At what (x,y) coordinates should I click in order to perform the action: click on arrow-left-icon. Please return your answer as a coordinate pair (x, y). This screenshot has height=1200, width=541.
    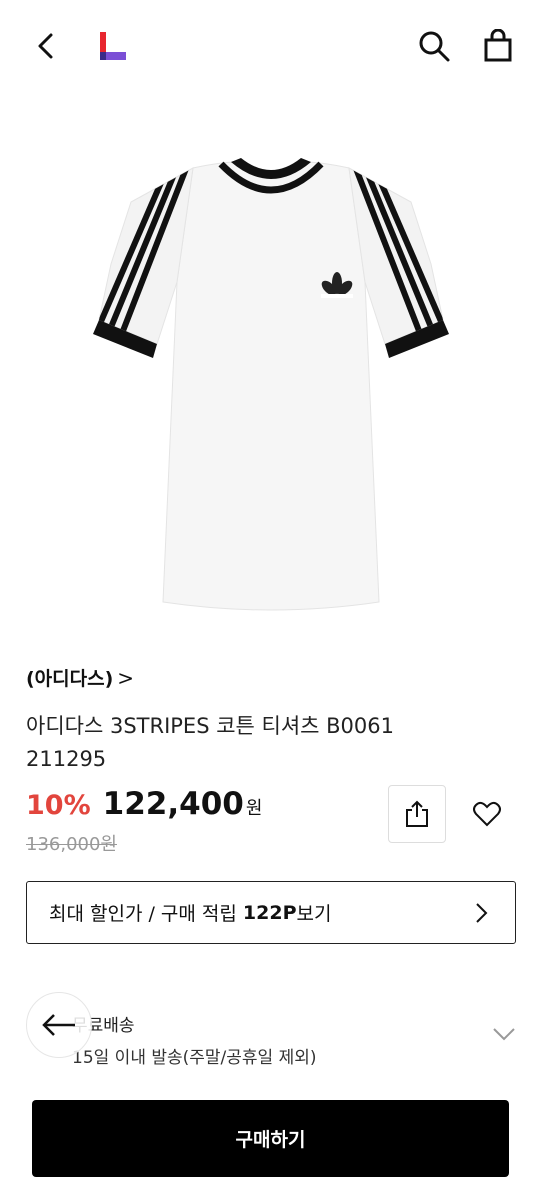
    Looking at the image, I should click on (58, 1025).